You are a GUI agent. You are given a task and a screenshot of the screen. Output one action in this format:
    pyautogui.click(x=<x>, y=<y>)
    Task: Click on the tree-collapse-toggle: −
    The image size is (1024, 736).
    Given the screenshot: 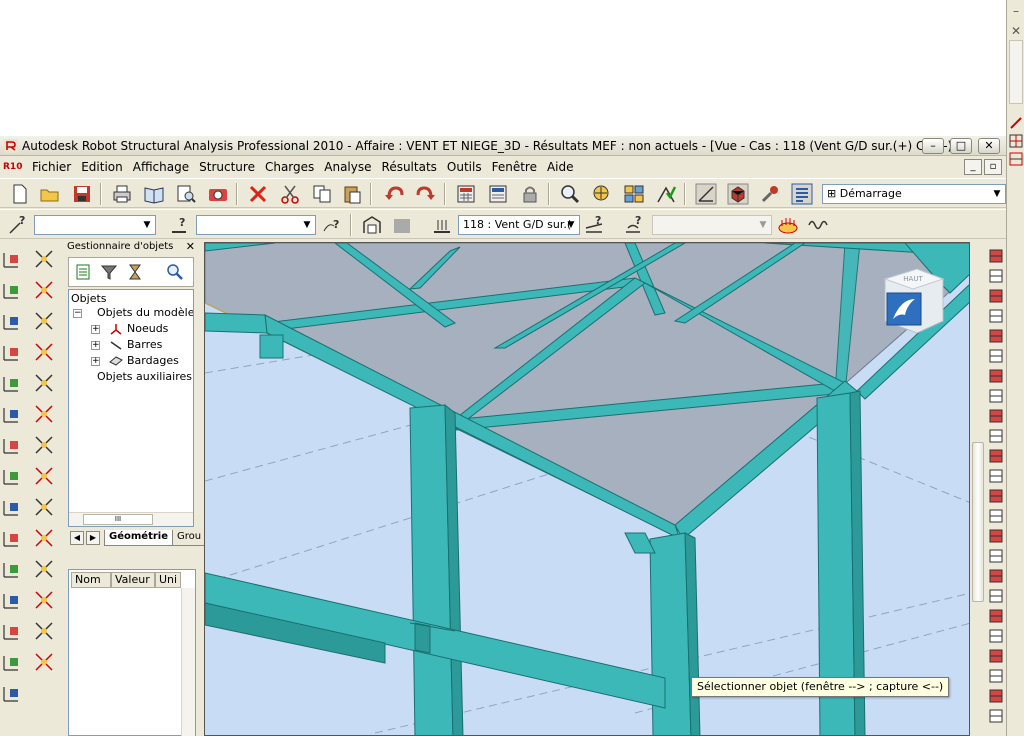 What is the action you would take?
    pyautogui.click(x=77, y=313)
    